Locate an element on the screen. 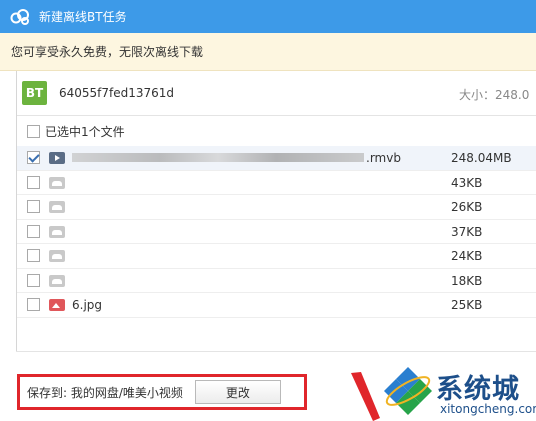  torrent-name: 64055f7fed13761d is located at coordinates (117, 93).